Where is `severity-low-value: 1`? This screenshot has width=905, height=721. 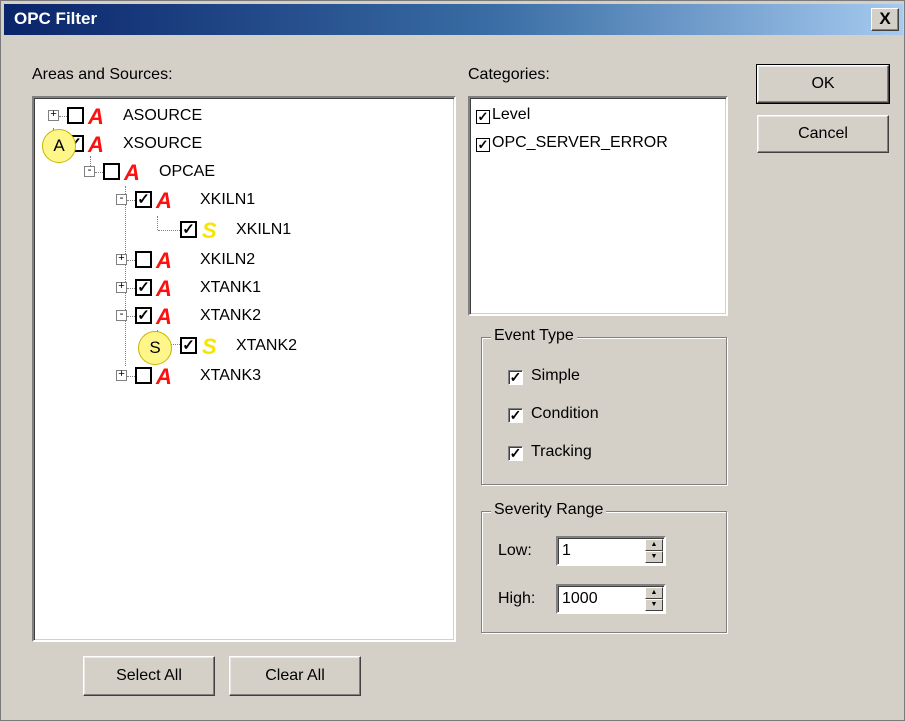 severity-low-value: 1 is located at coordinates (566, 551).